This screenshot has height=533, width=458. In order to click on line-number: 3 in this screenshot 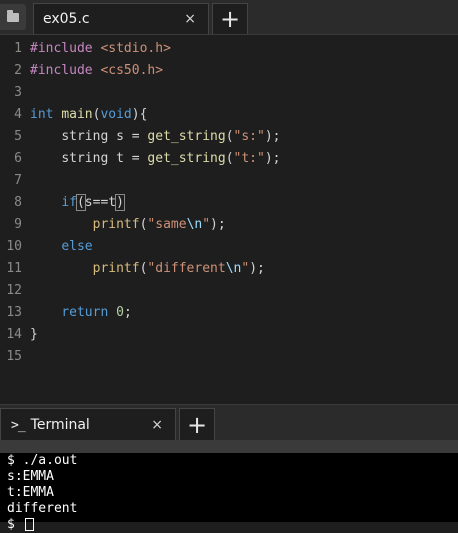, I will do `click(18, 92)`.